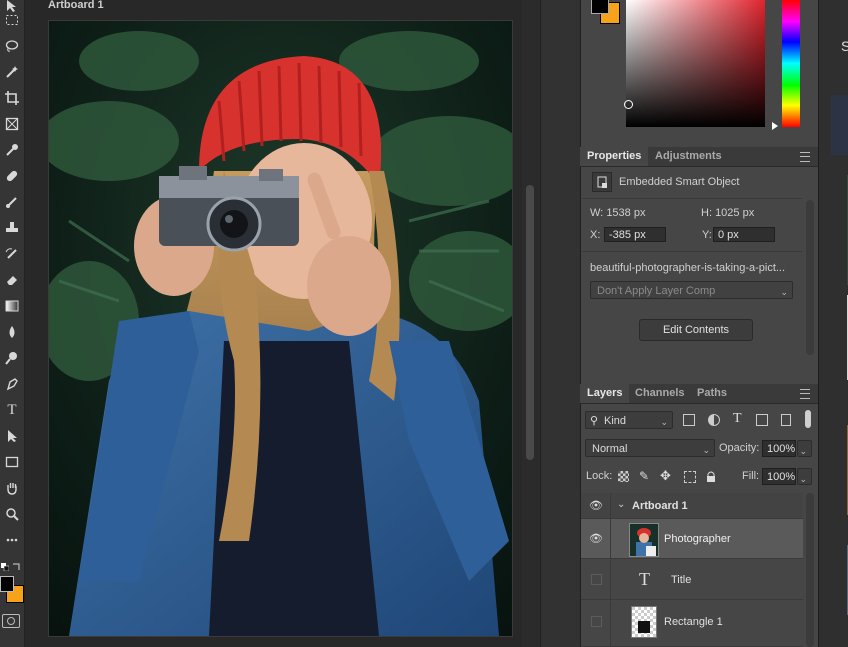  I want to click on opacity-slider-toggle: ⌄, so click(804, 448).